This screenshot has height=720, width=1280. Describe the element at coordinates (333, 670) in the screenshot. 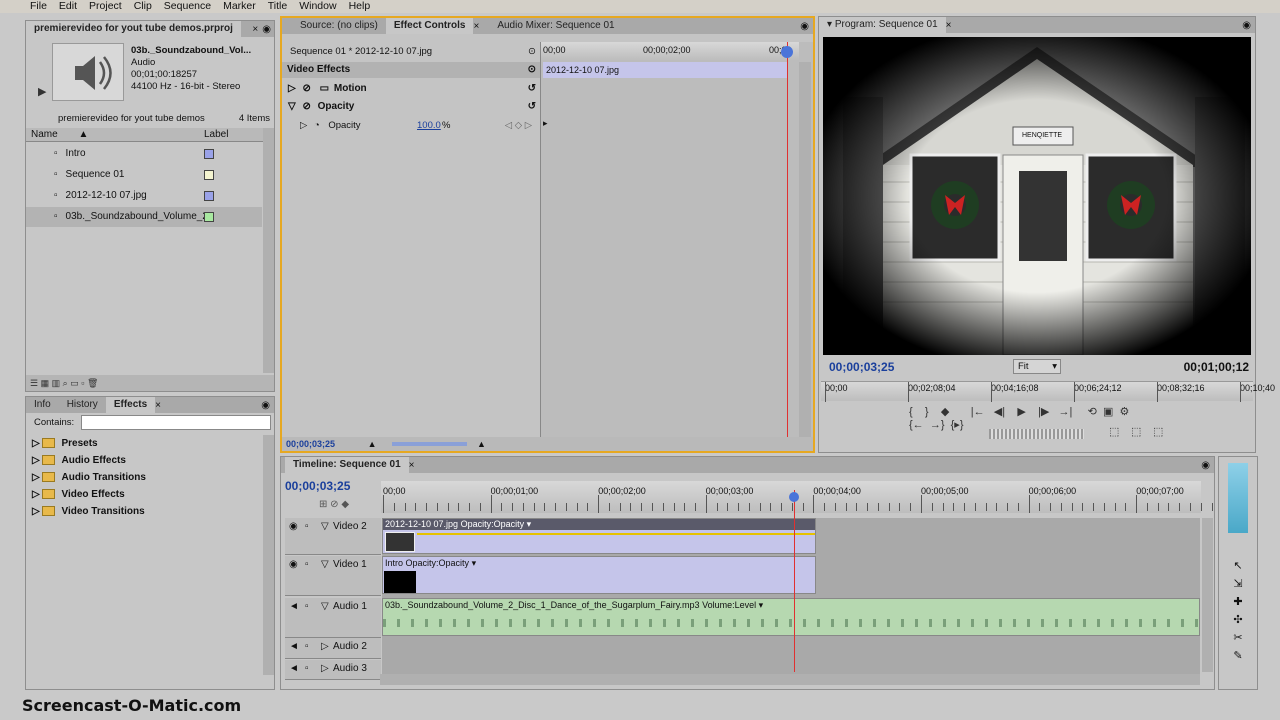

I see `track-header: ◄ ▫ ▷ Audio 3` at that location.